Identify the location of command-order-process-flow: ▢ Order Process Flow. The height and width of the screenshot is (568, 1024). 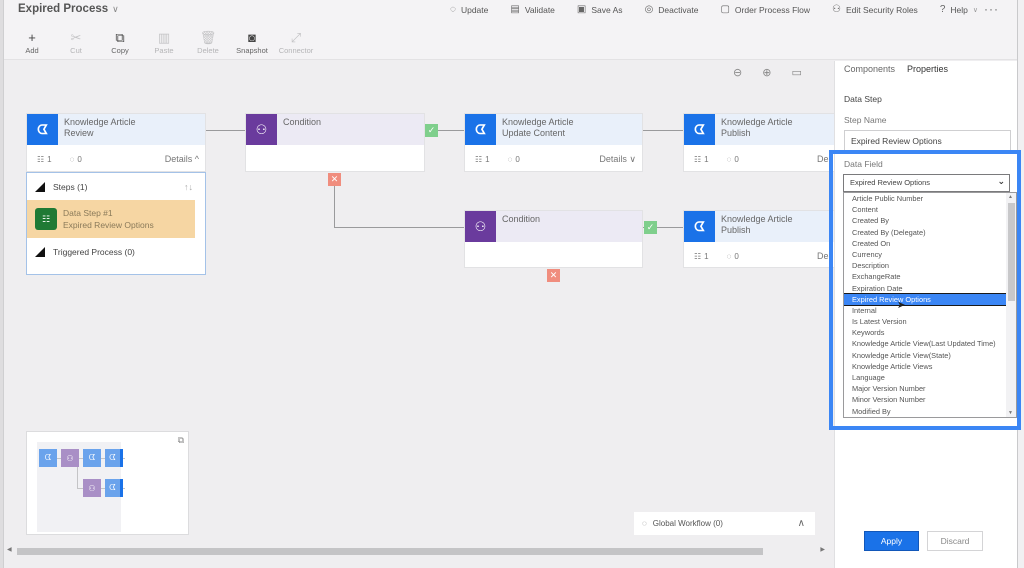
(765, 9).